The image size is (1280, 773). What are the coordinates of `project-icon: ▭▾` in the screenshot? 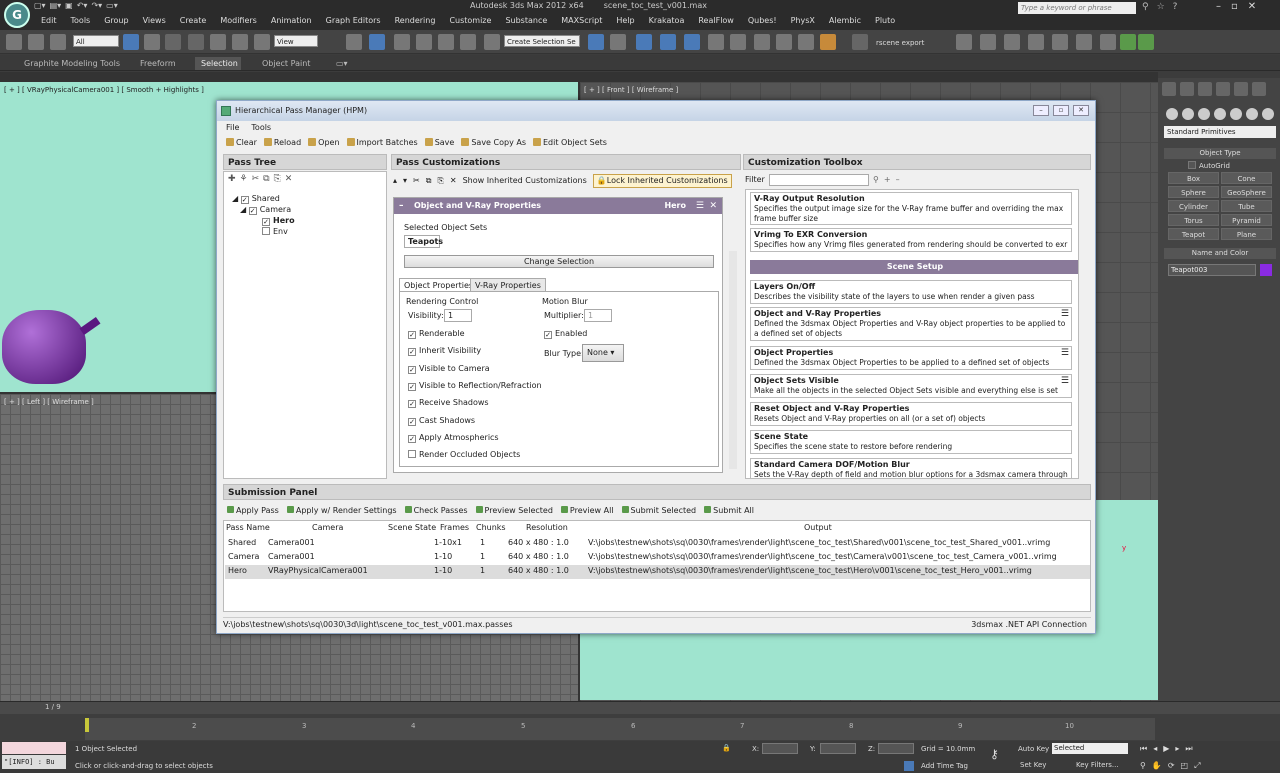 It's located at (112, 7).